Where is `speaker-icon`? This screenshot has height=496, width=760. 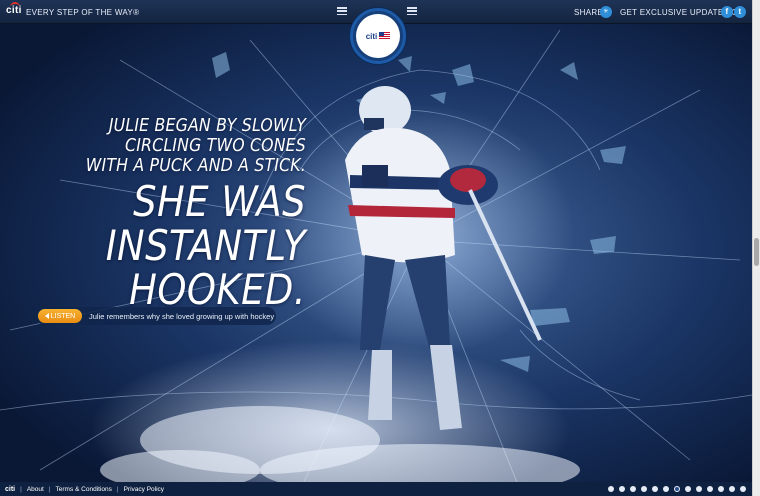 speaker-icon is located at coordinates (46, 316).